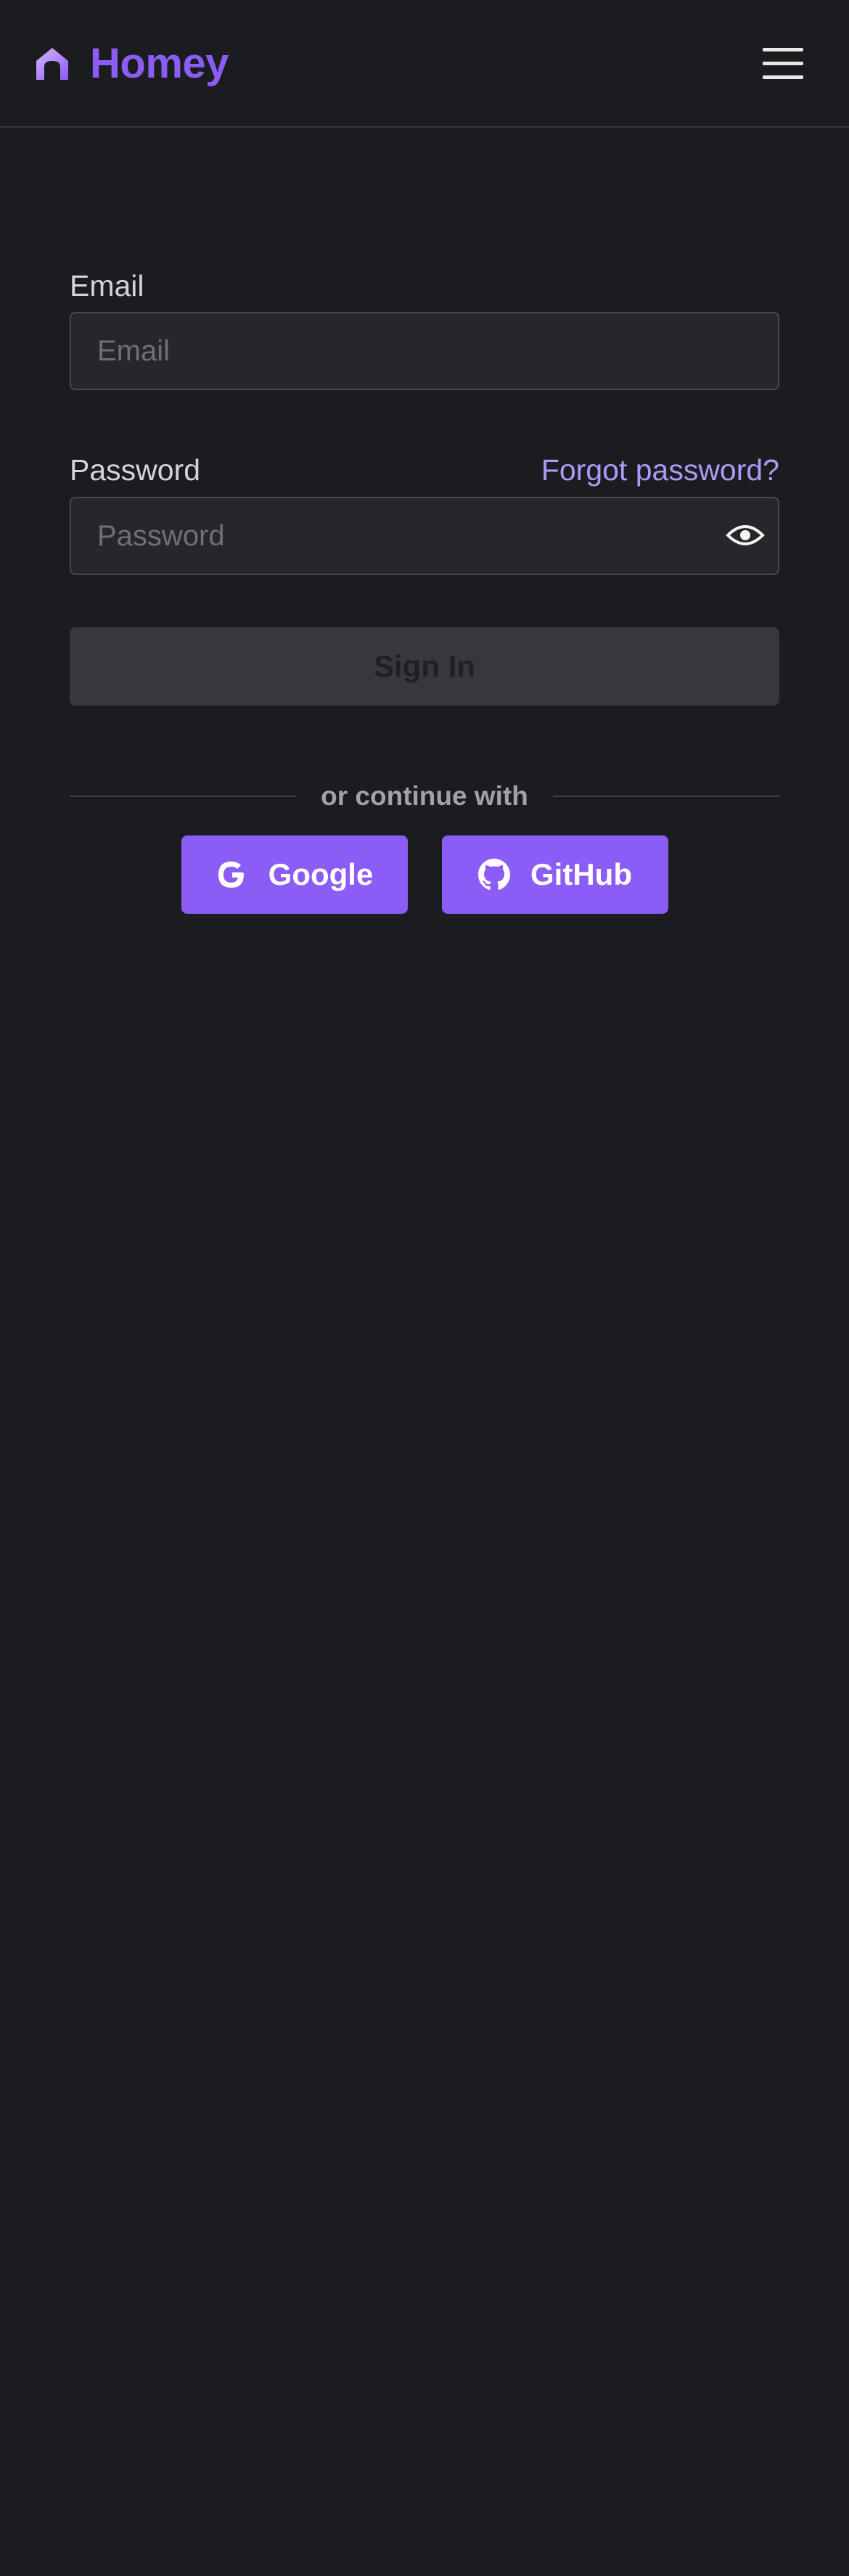  What do you see at coordinates (135, 470) in the screenshot?
I see `password-label: Password` at bounding box center [135, 470].